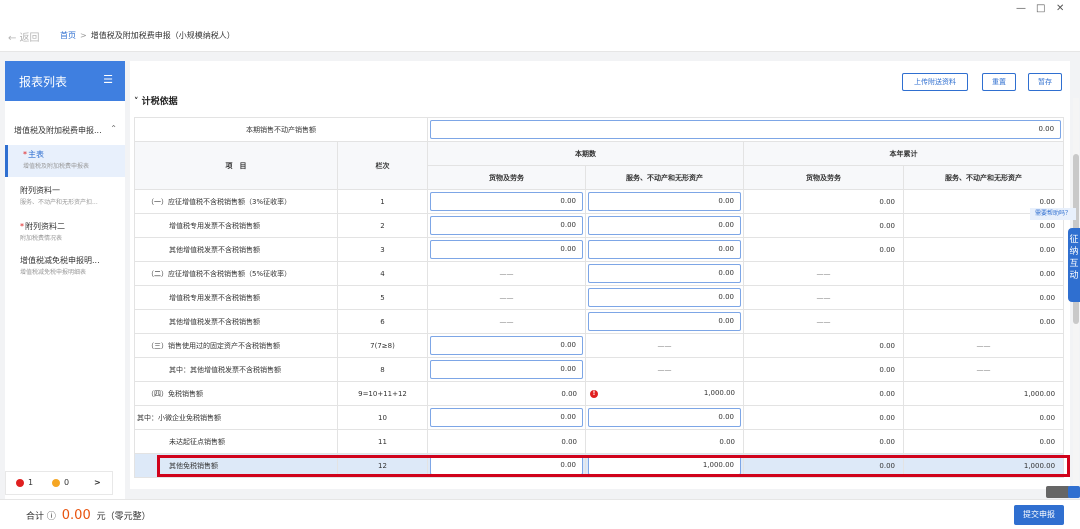  I want to click on interaction-tab: 征纳互动, so click(1074, 265).